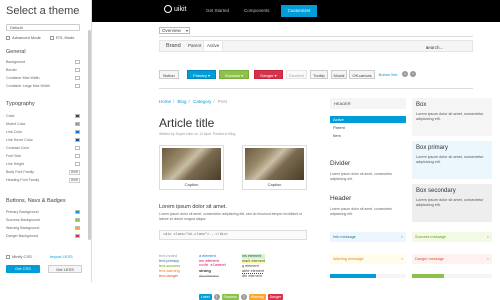 The width and height of the screenshot is (500, 300). What do you see at coordinates (43, 78) in the screenshot?
I see `row-container-max-width: Container Max Width` at bounding box center [43, 78].